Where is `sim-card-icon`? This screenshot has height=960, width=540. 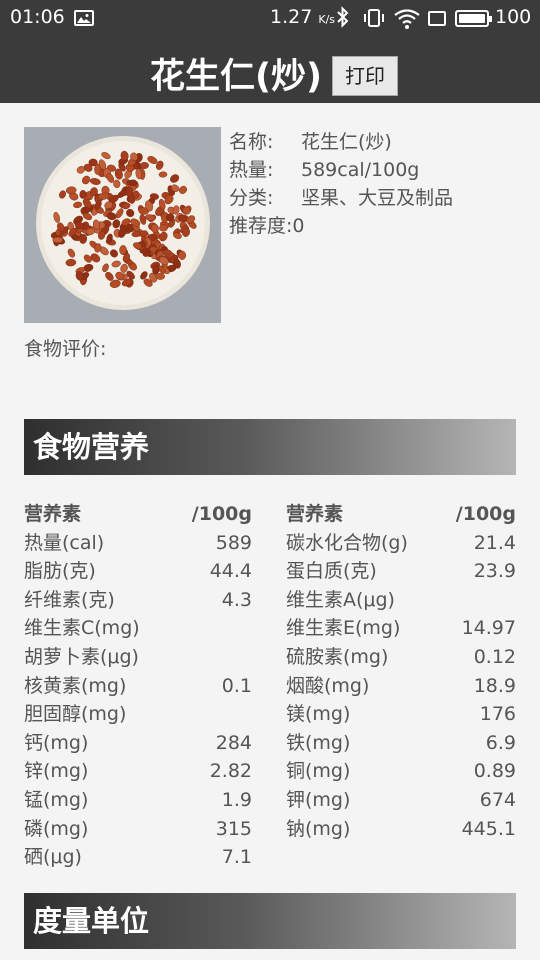
sim-card-icon is located at coordinates (437, 18).